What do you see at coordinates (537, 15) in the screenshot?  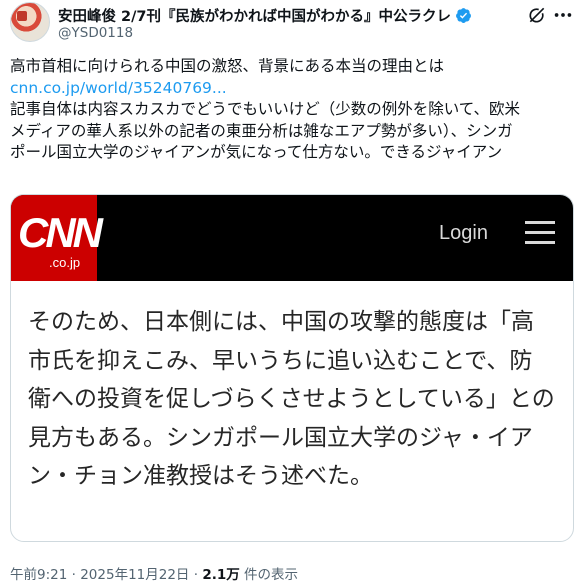 I see `grok-icon` at bounding box center [537, 15].